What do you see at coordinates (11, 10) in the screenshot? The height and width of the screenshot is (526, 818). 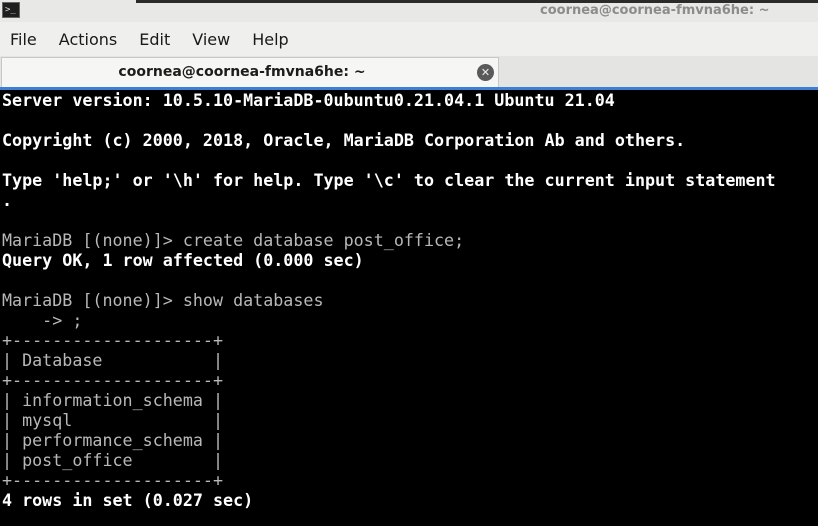 I see `terminal-icon: >_` at bounding box center [11, 10].